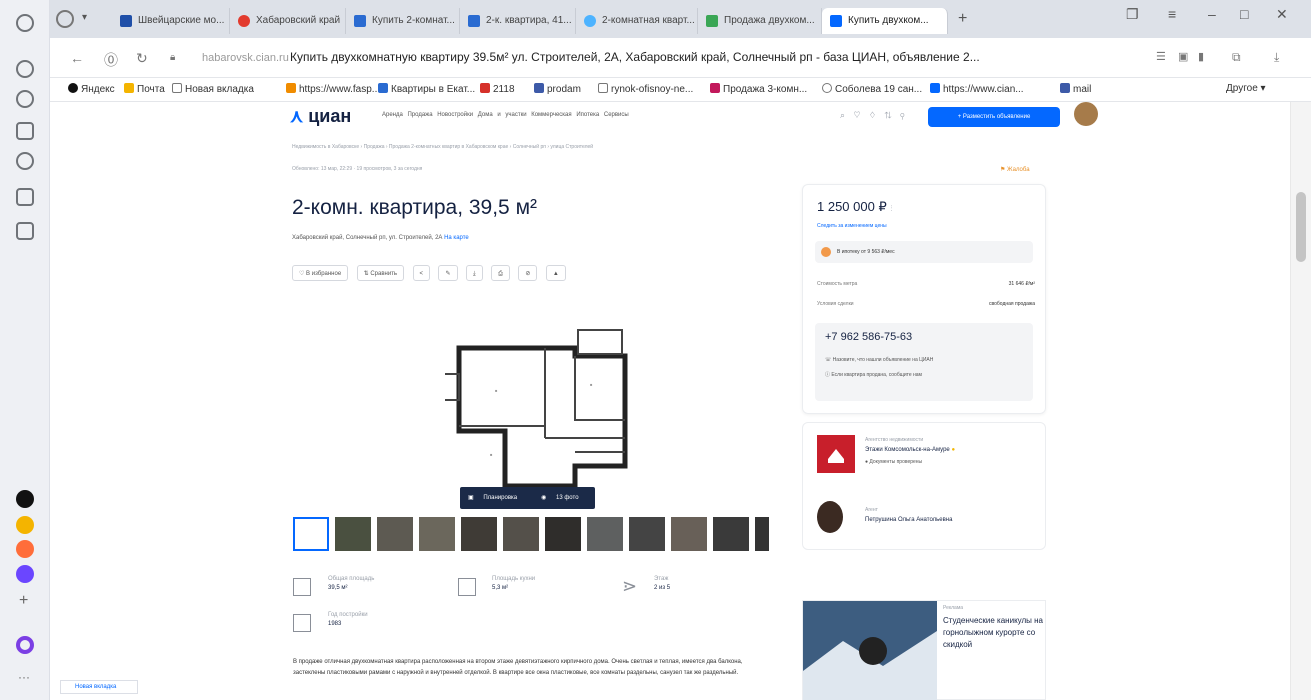  I want to click on yandex-icon: ⓪, so click(111, 60).